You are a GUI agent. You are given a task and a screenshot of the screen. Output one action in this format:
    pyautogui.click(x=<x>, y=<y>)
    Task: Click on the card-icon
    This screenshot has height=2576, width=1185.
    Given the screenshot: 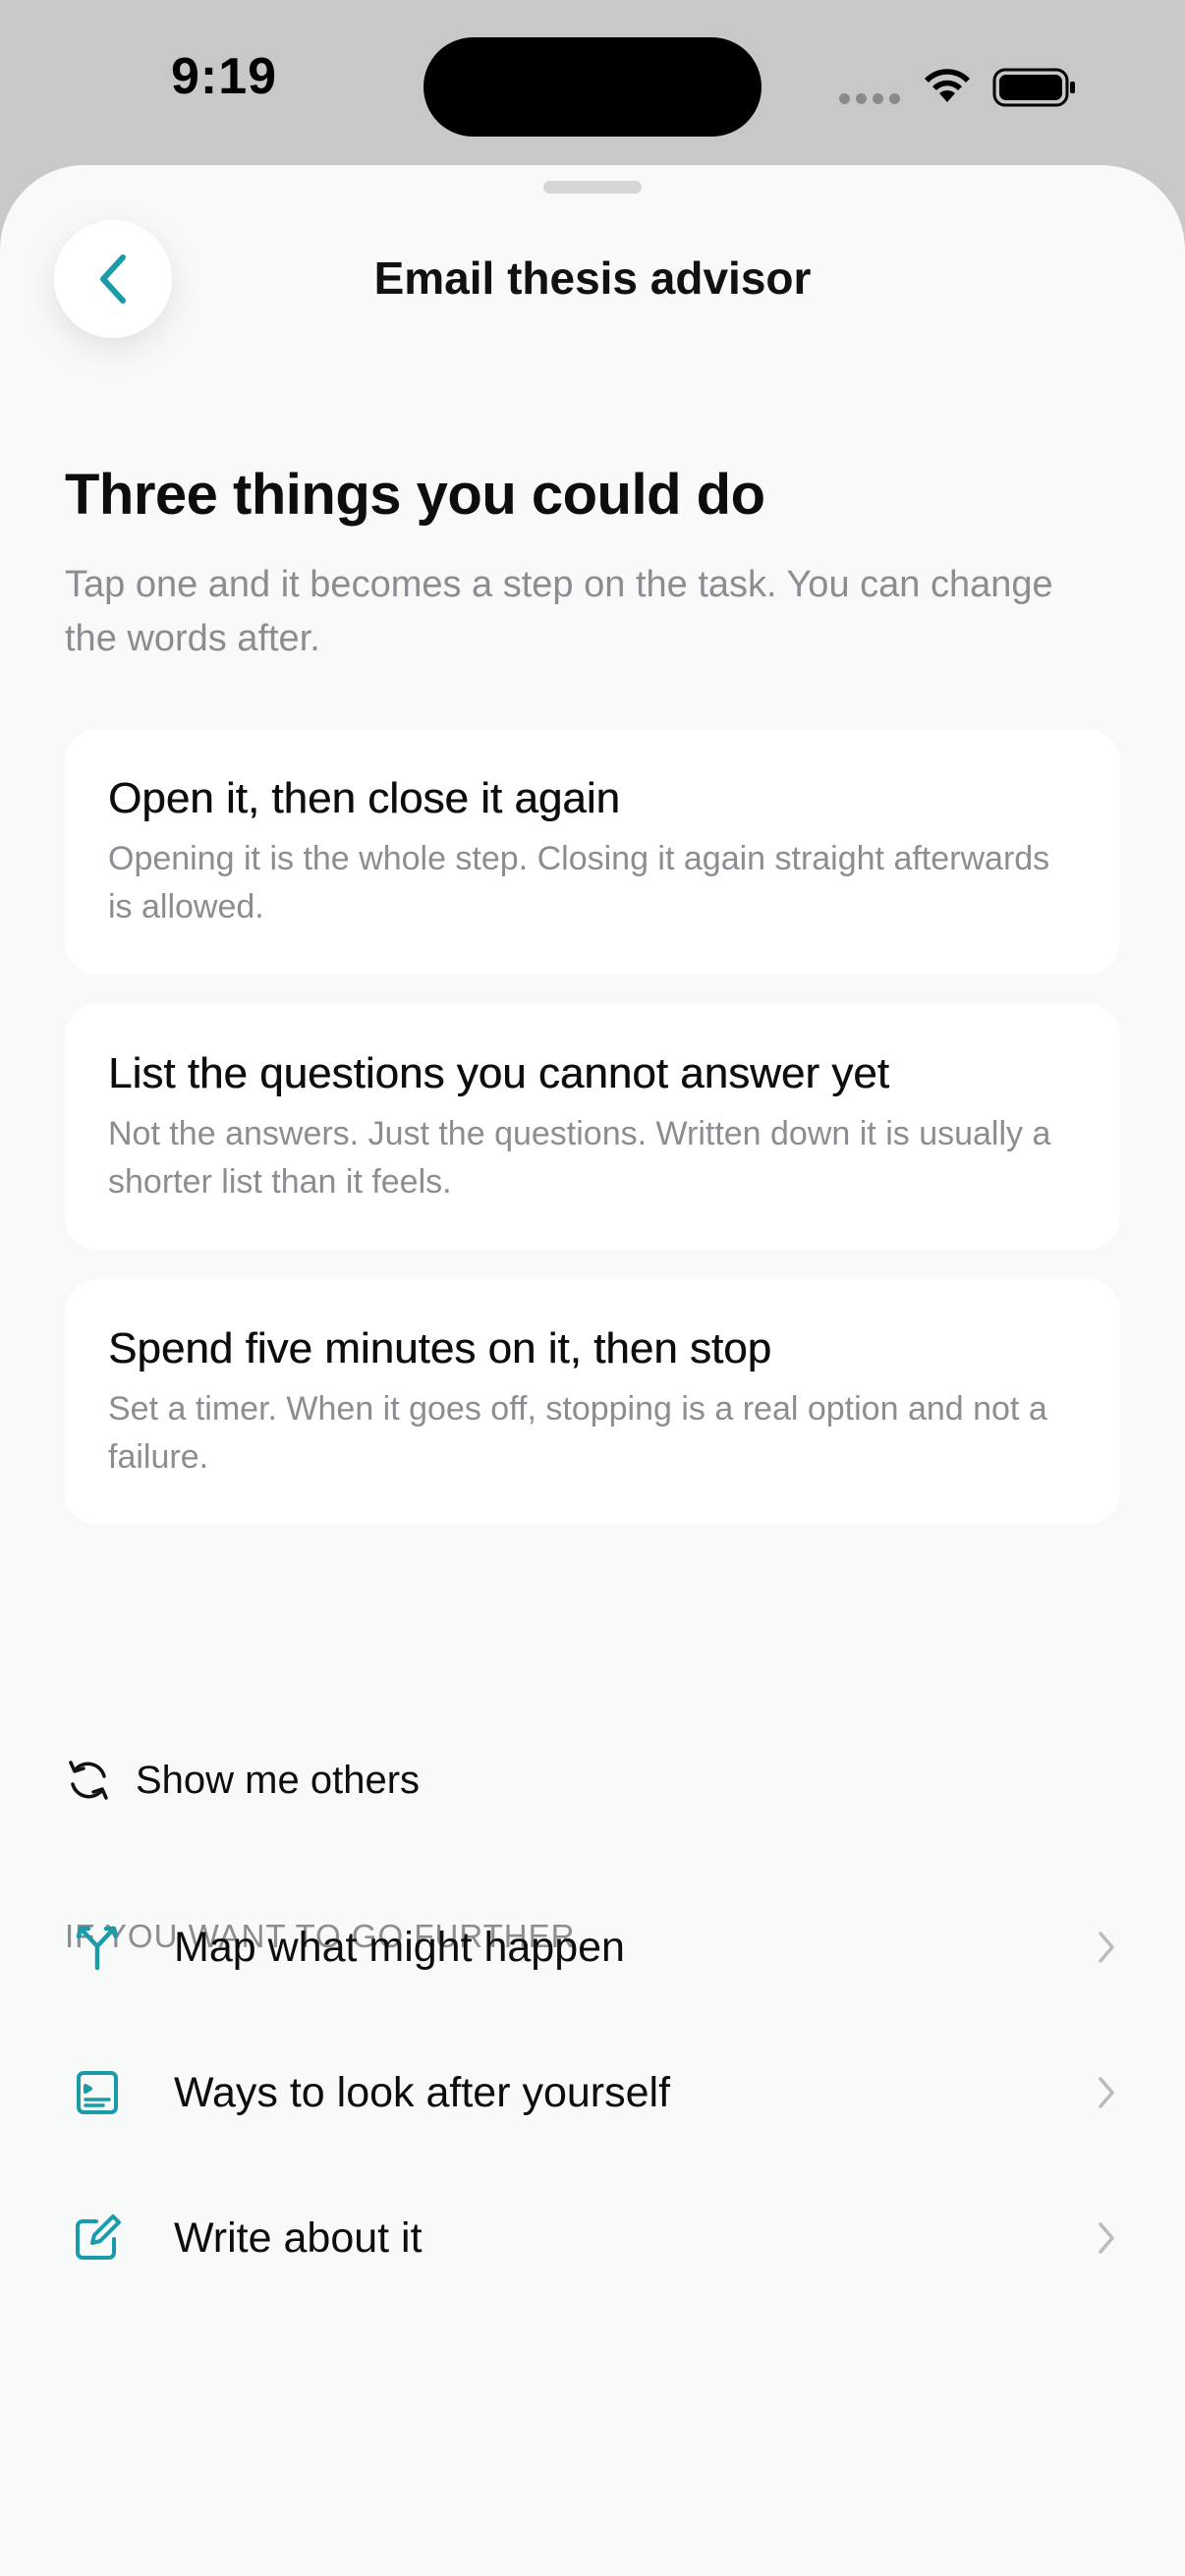 What is the action you would take?
    pyautogui.click(x=98, y=2092)
    